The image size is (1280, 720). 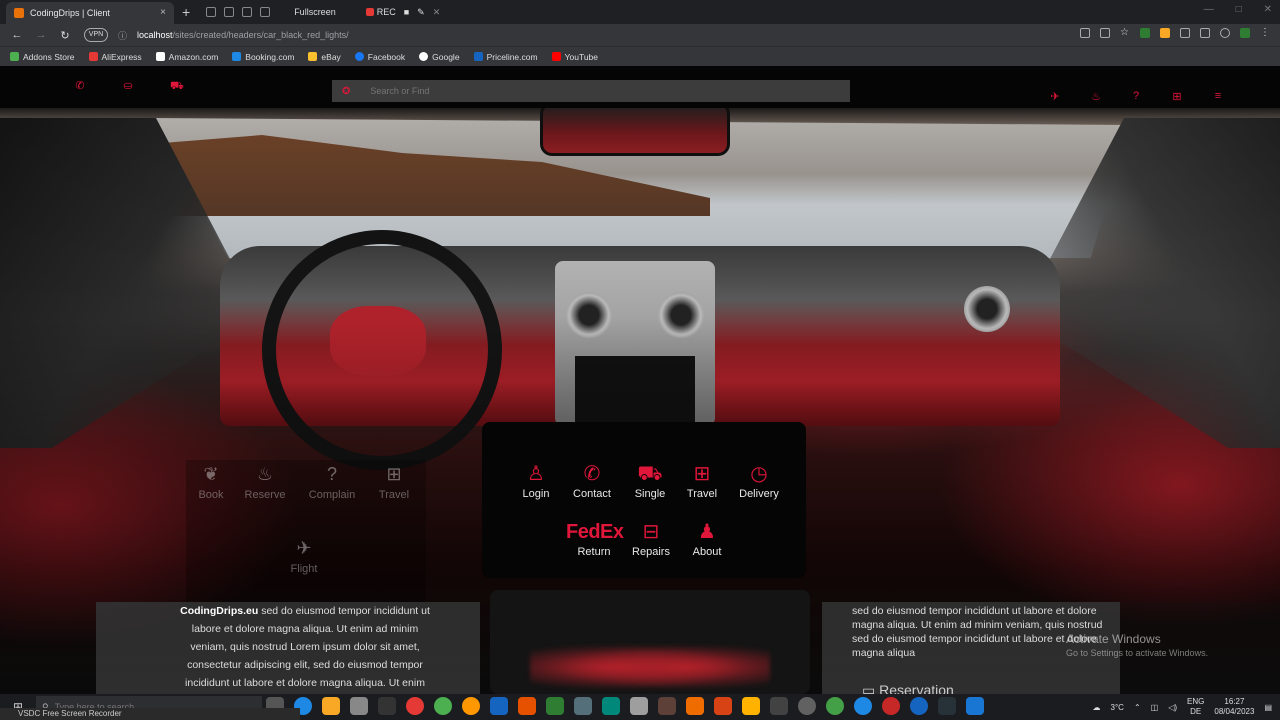 What do you see at coordinates (324, 57) in the screenshot?
I see `bookmark-item: eBay` at bounding box center [324, 57].